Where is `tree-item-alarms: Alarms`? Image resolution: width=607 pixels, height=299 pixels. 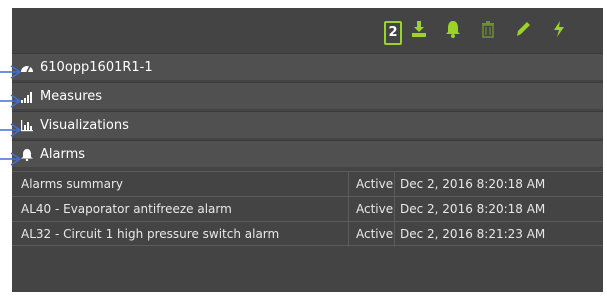
tree-item-alarms: Alarms is located at coordinates (307, 153).